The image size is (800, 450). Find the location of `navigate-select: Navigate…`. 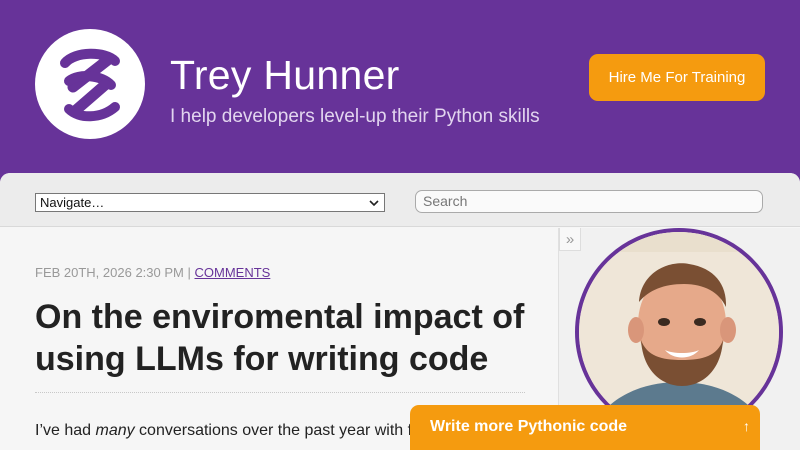

navigate-select: Navigate… is located at coordinates (210, 202).